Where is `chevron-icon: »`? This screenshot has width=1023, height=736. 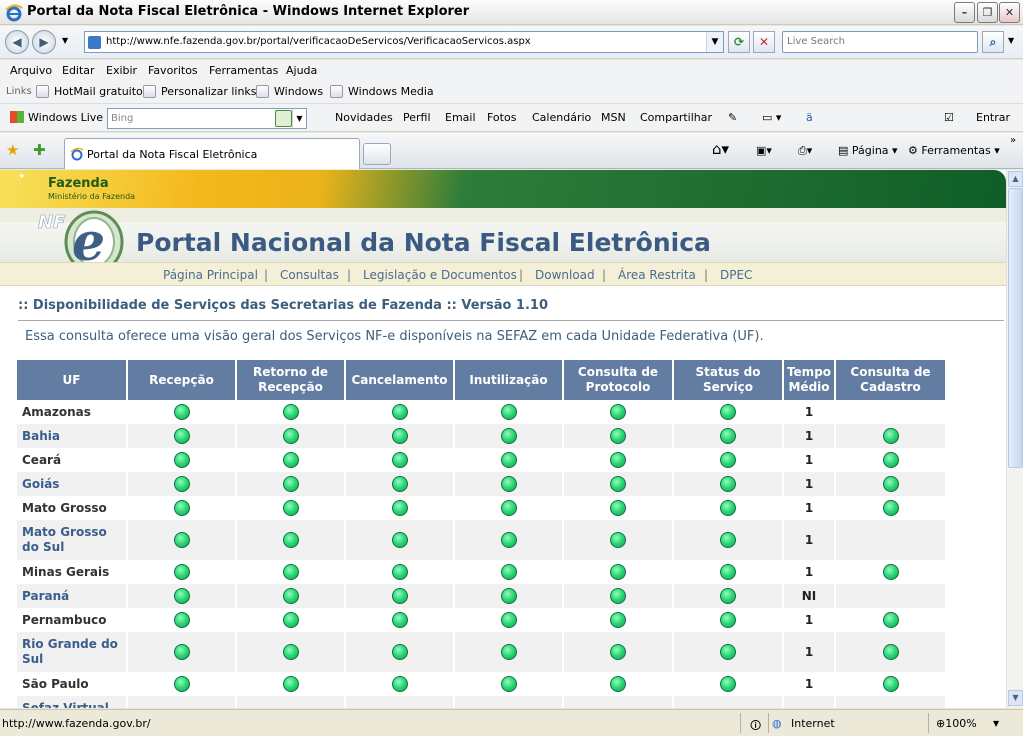
chevron-icon: » is located at coordinates (1013, 140).